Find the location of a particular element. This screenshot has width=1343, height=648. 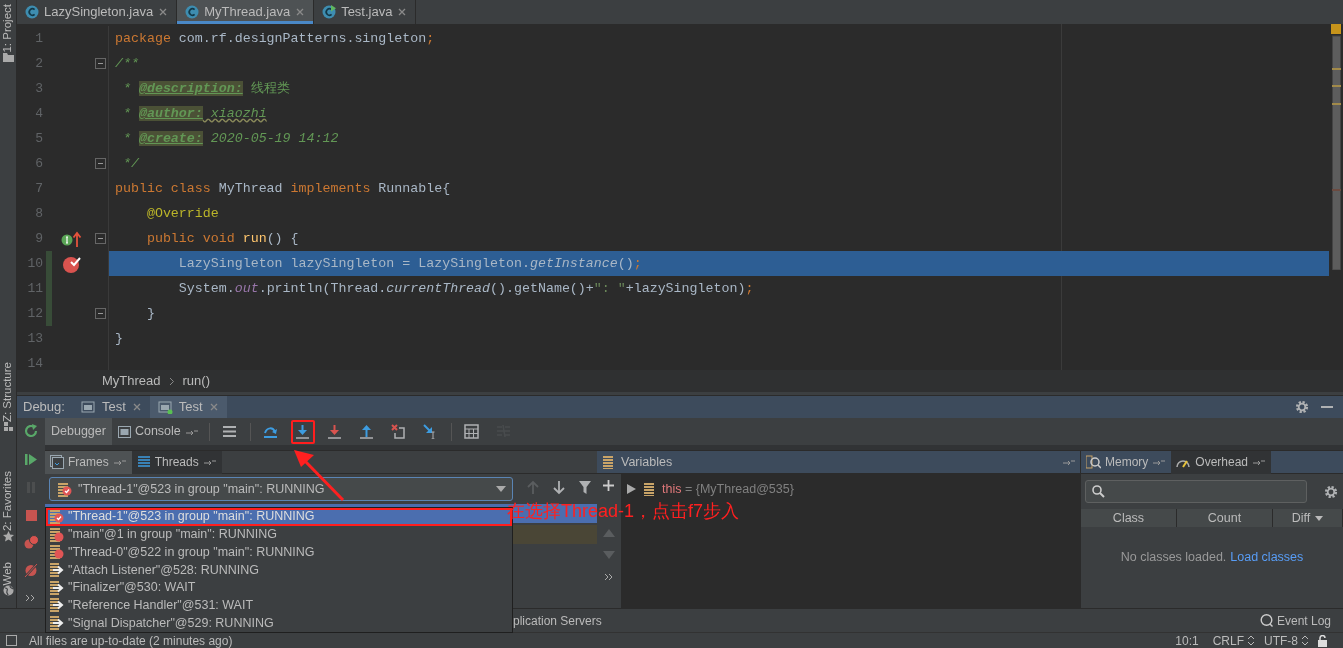

code-line: * @author: xiaozhi is located at coordinates (718, 113).